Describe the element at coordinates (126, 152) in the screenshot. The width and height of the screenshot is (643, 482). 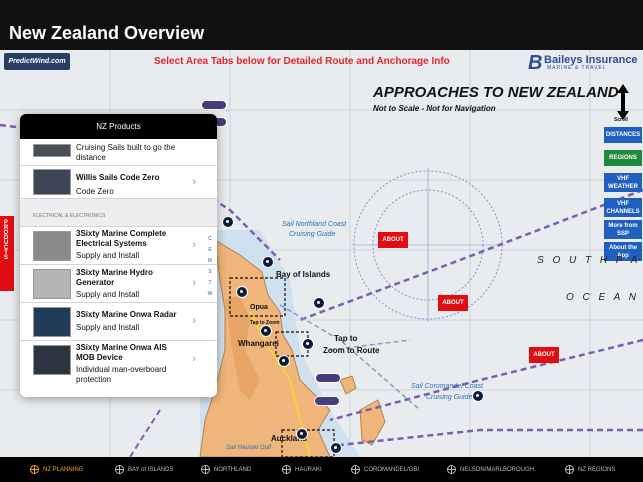
I see `product-title: Cruising Sails built to go the distance` at that location.